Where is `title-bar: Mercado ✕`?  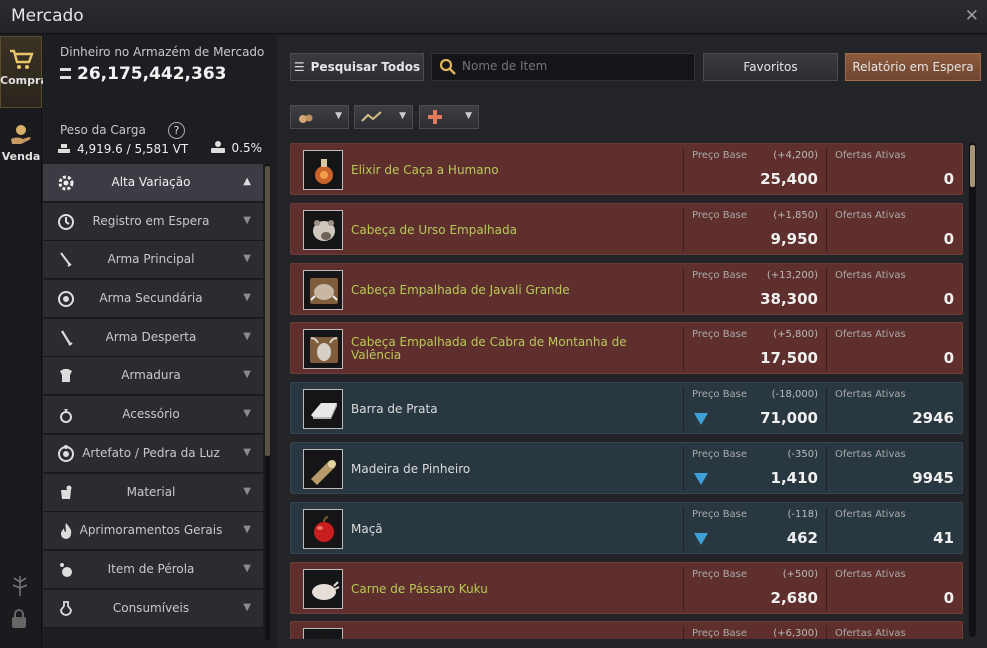
title-bar: Mercado ✕ is located at coordinates (493, 17).